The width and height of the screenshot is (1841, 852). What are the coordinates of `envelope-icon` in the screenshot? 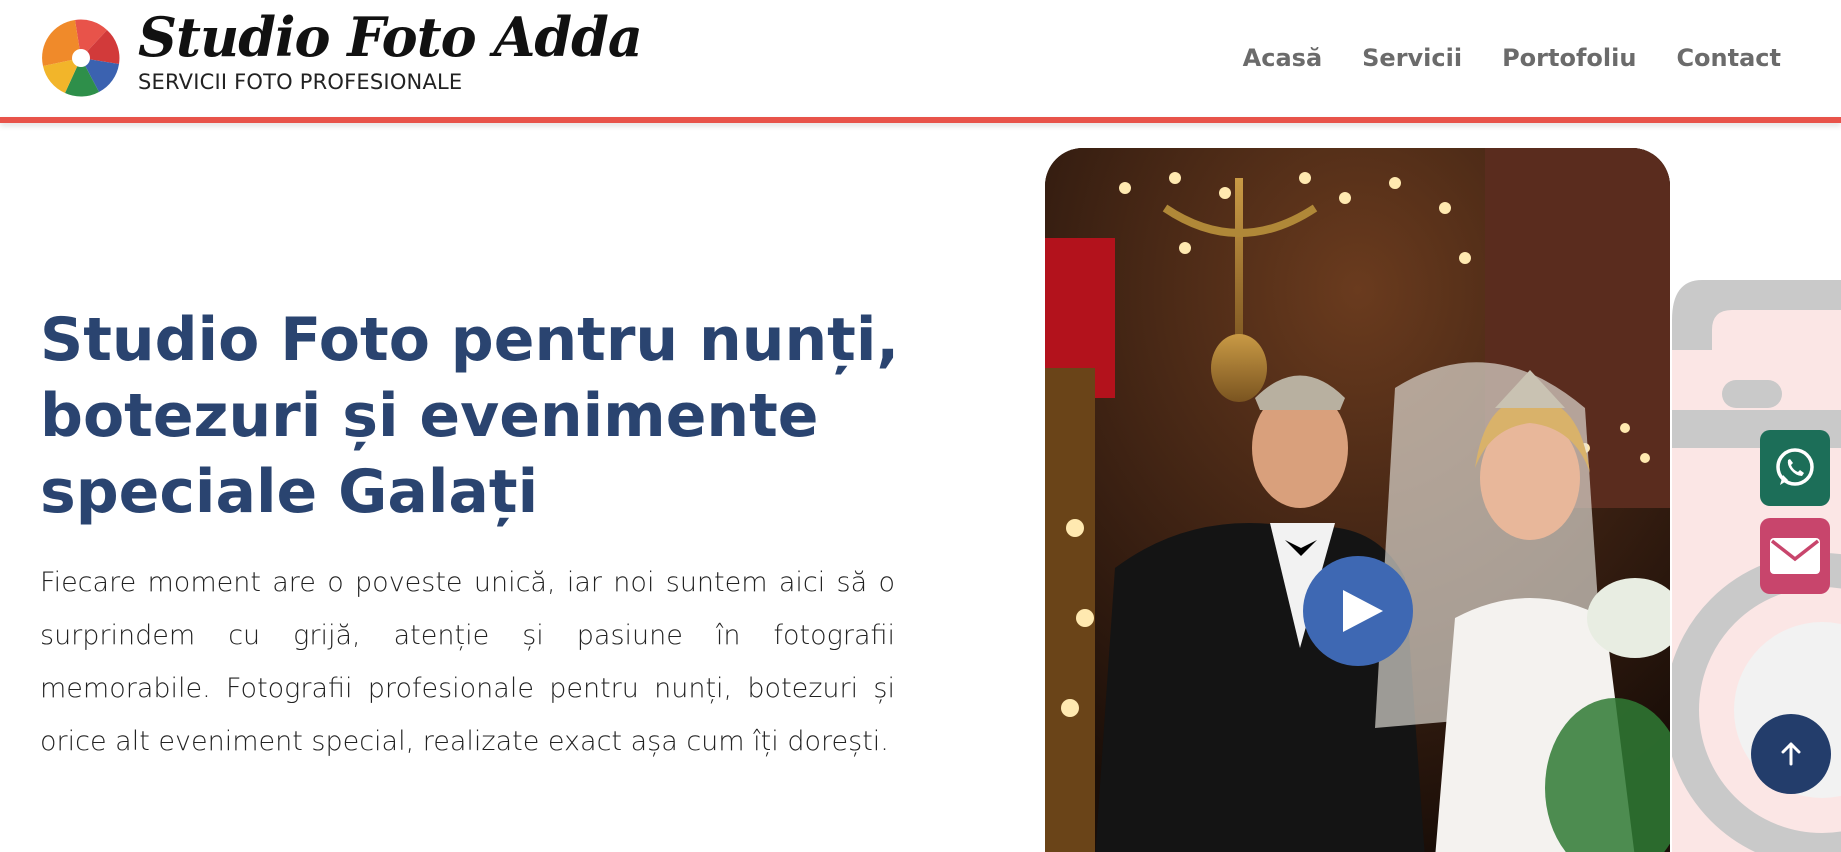 It's located at (1795, 556).